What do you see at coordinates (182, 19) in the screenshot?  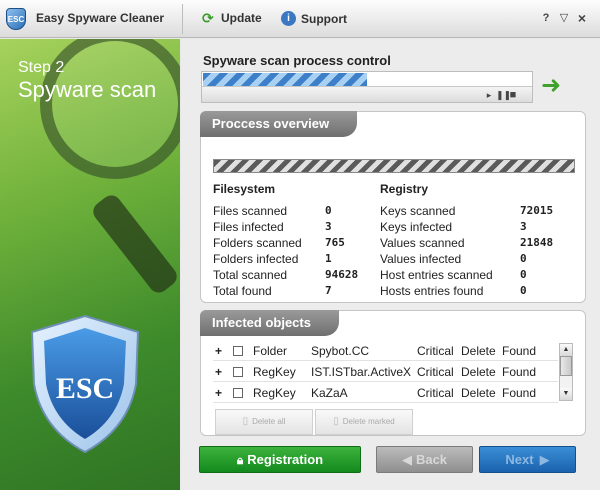 I see `title-divider` at bounding box center [182, 19].